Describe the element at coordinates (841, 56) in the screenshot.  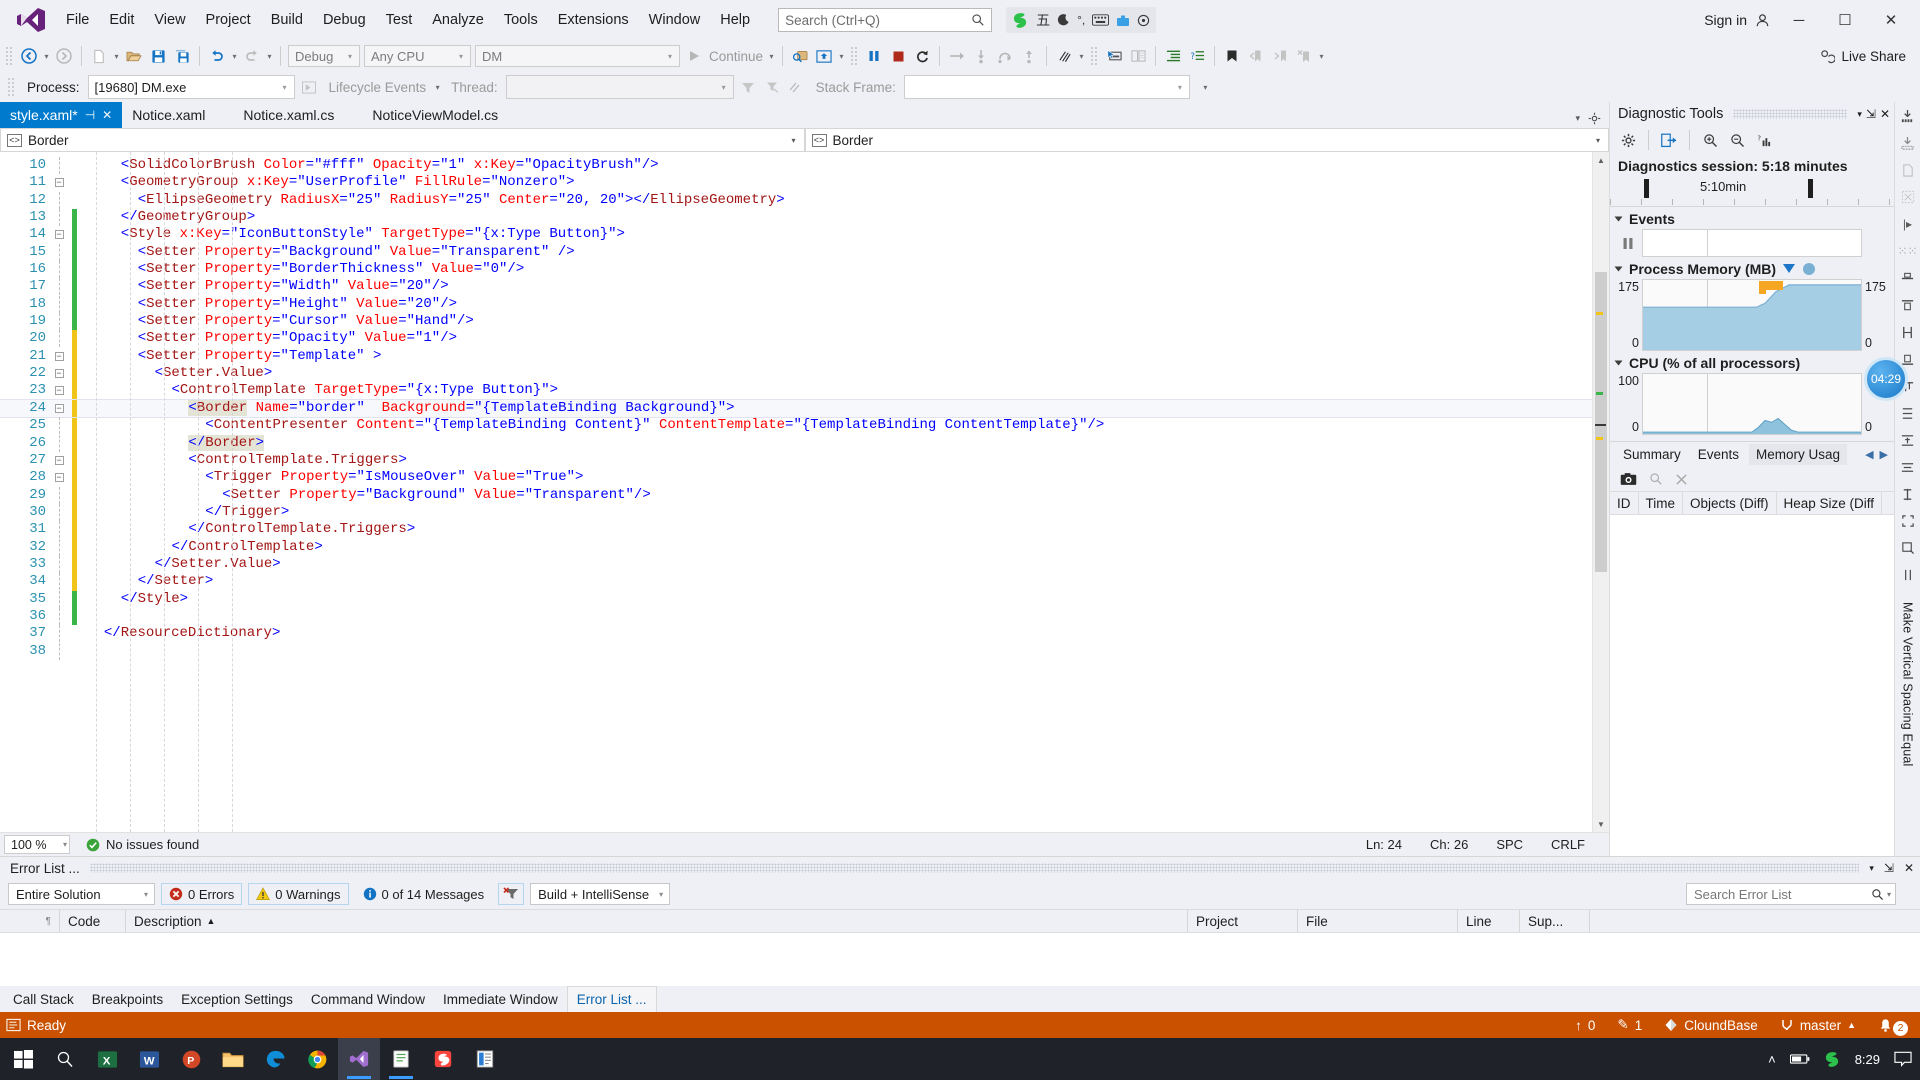
I see `hot-reload-dropdown-icon: ▾` at that location.